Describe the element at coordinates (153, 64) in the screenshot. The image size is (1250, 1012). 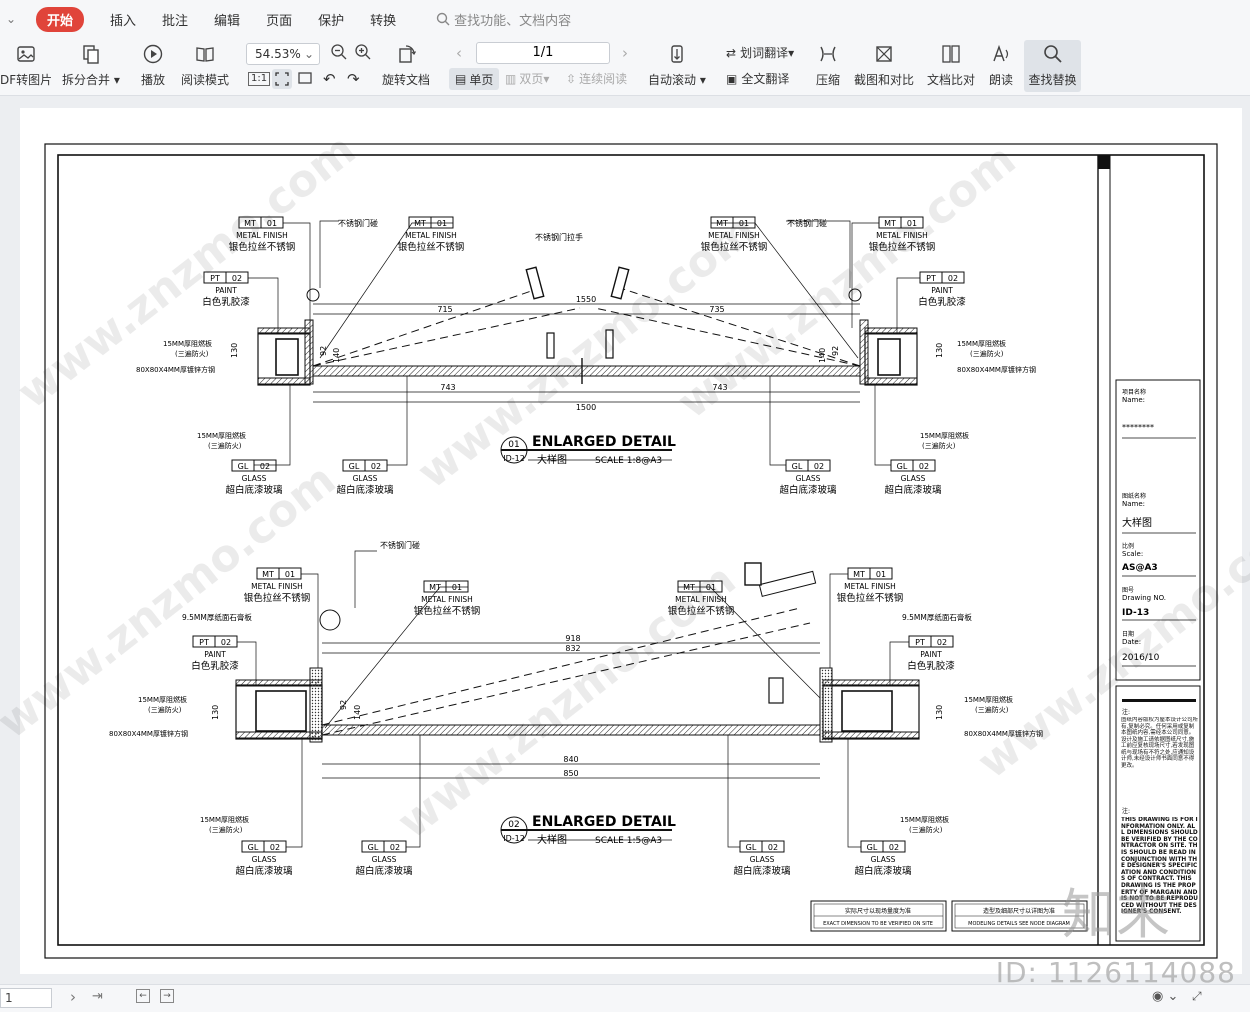
I see `play-button: 播放` at that location.